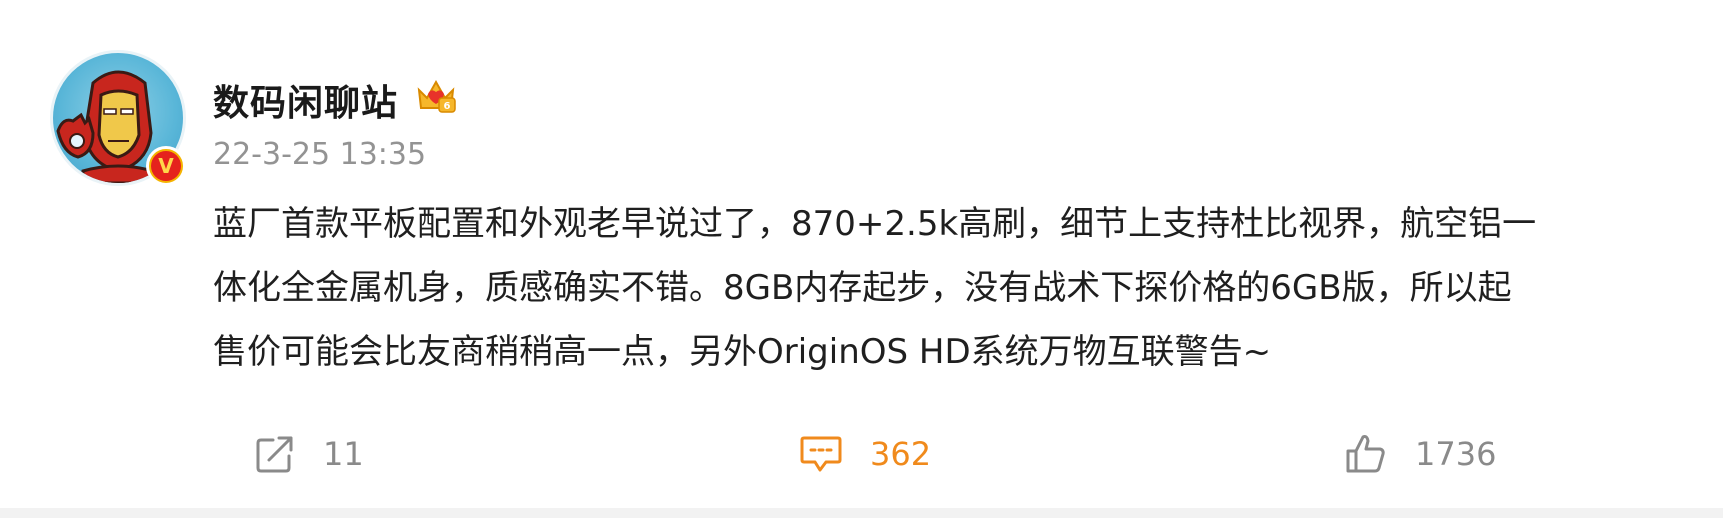 This screenshot has width=1723, height=518. Describe the element at coordinates (861, 513) in the screenshot. I see `divider` at that location.